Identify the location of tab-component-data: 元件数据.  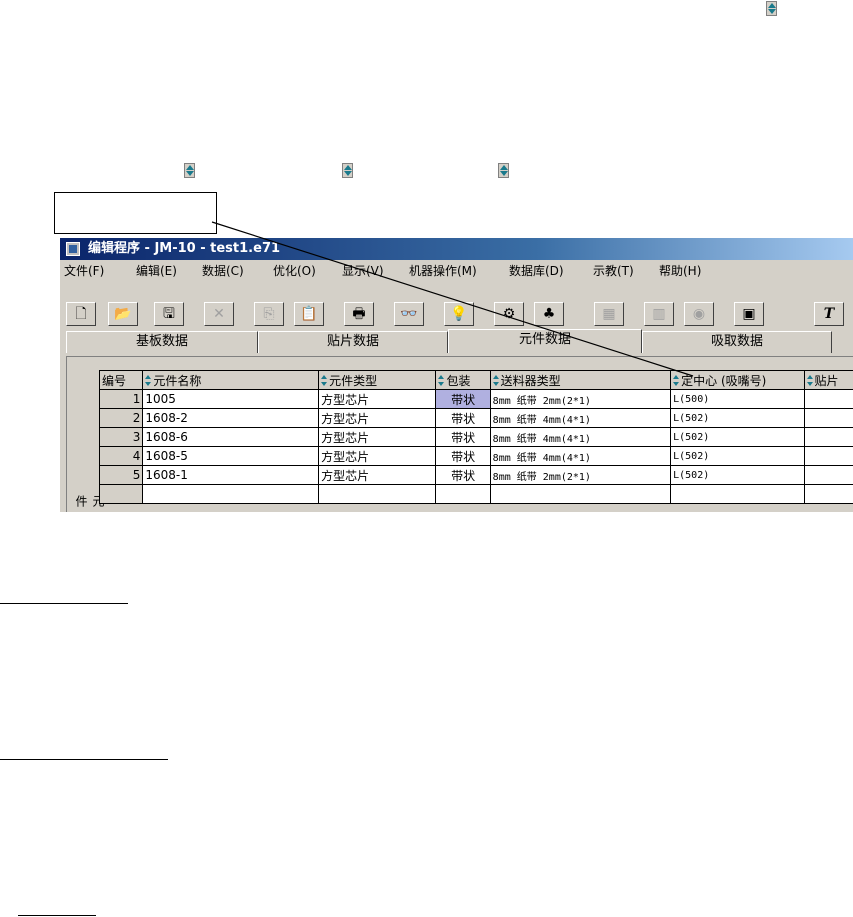
(545, 341).